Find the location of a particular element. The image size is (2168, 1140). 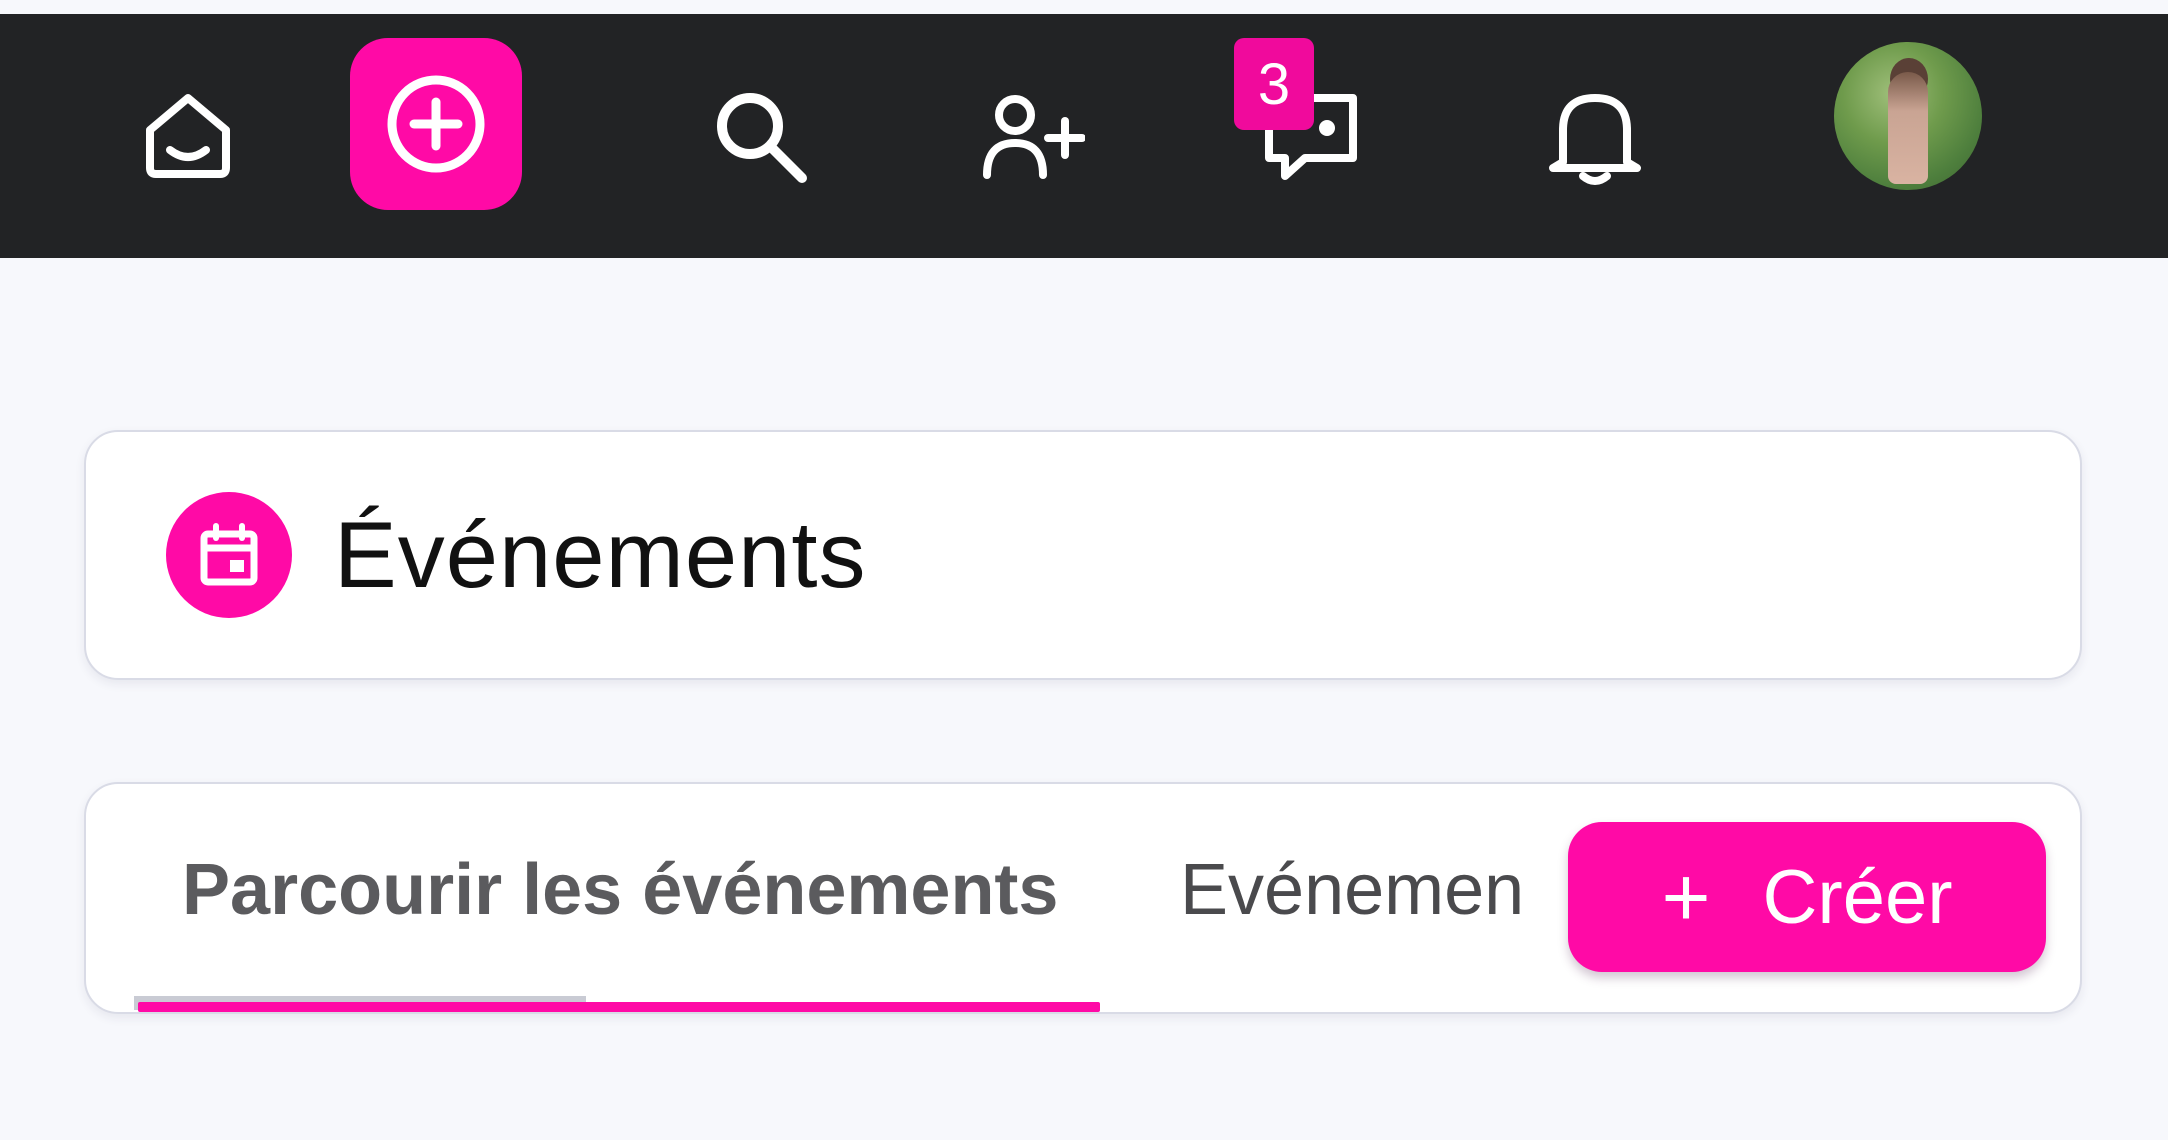

search-icon is located at coordinates (762, 138).